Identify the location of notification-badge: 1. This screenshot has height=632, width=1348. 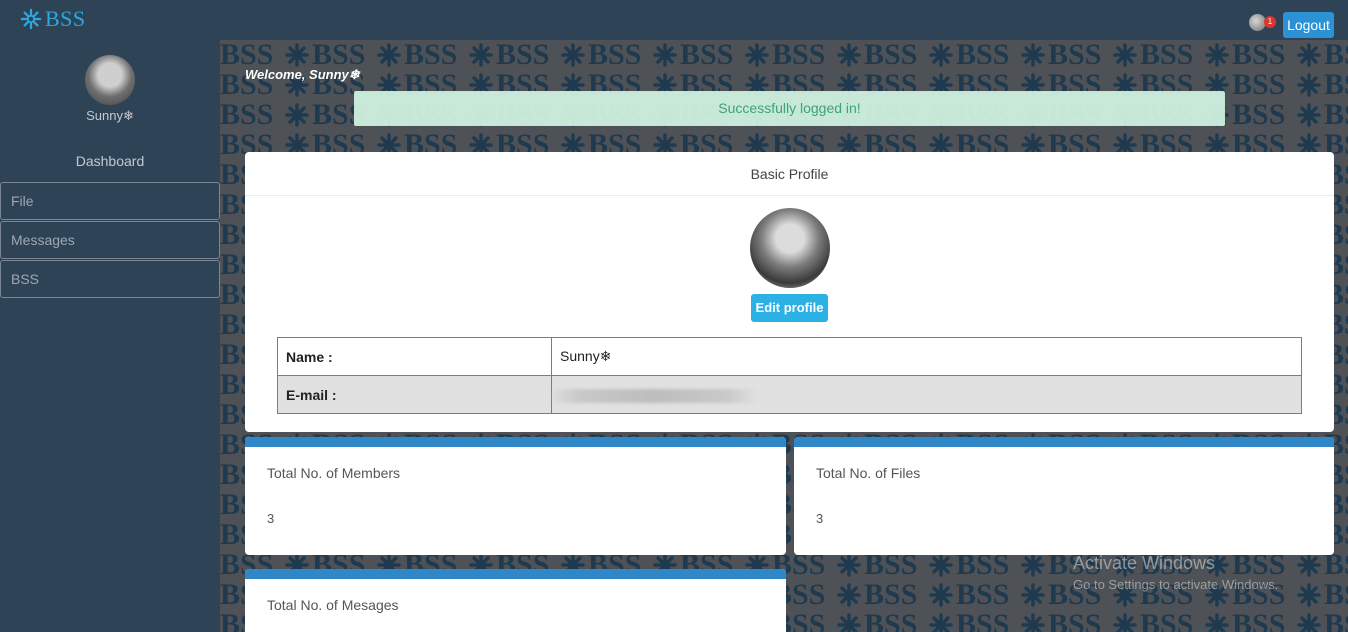
(1270, 22).